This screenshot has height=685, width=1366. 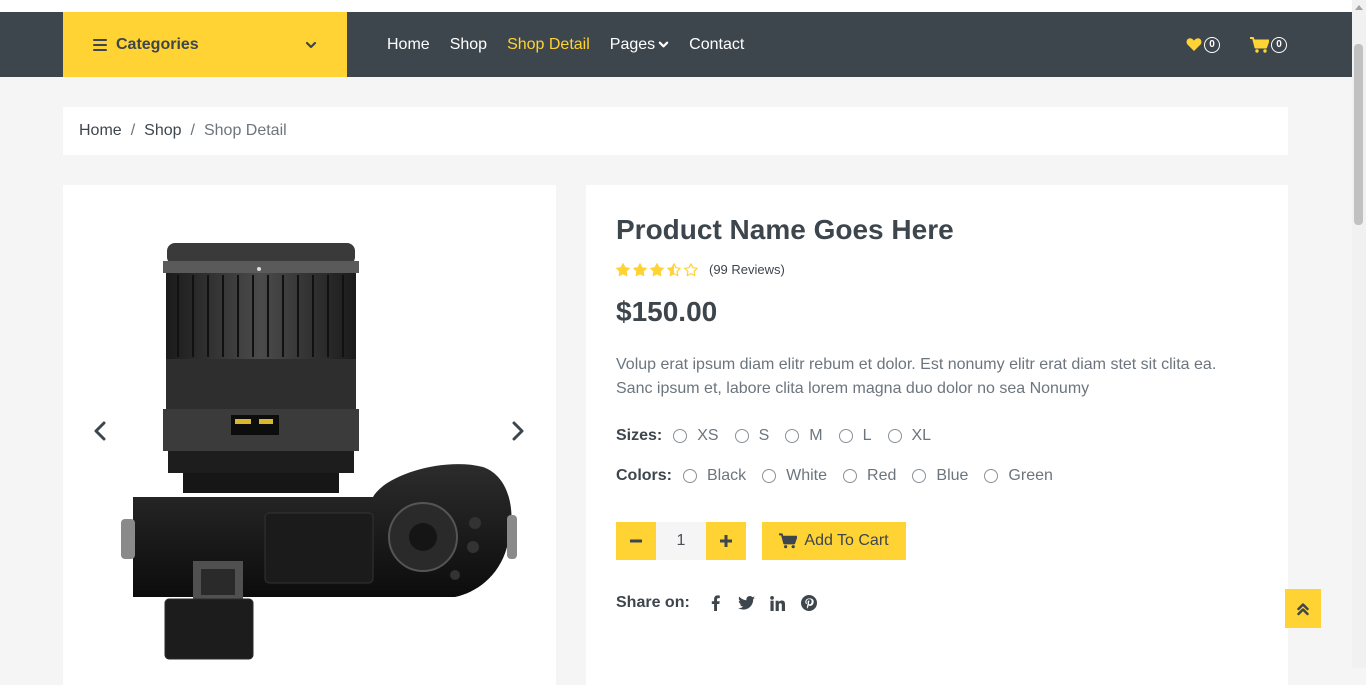 I want to click on quantity-increase-button, so click(x=726, y=541).